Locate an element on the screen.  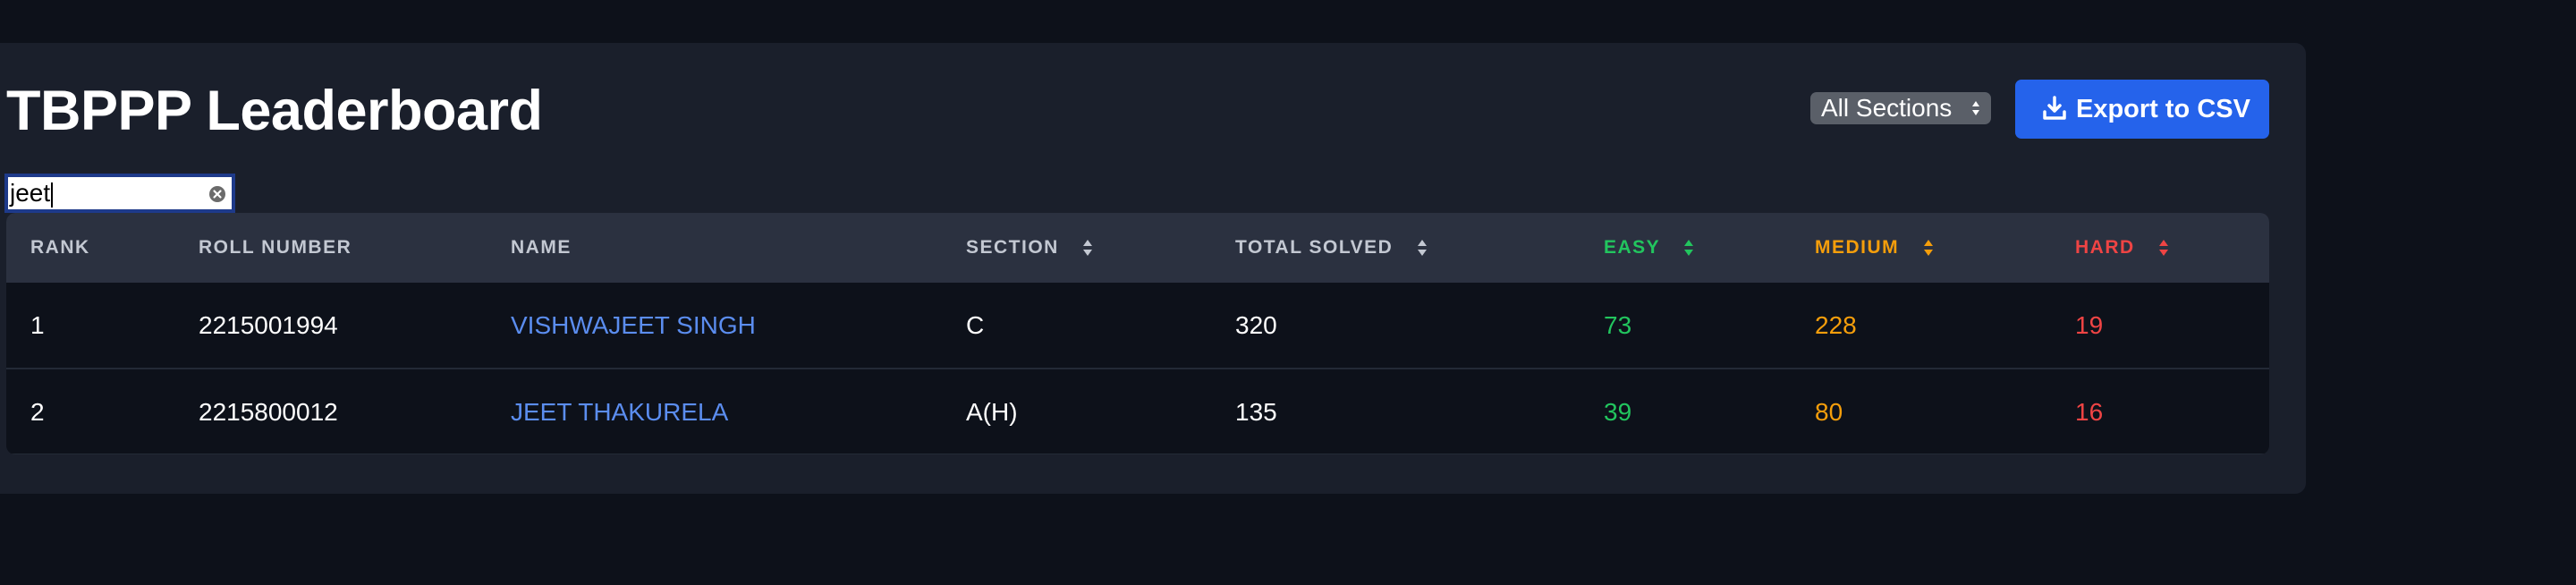
download-icon is located at coordinates (2054, 108).